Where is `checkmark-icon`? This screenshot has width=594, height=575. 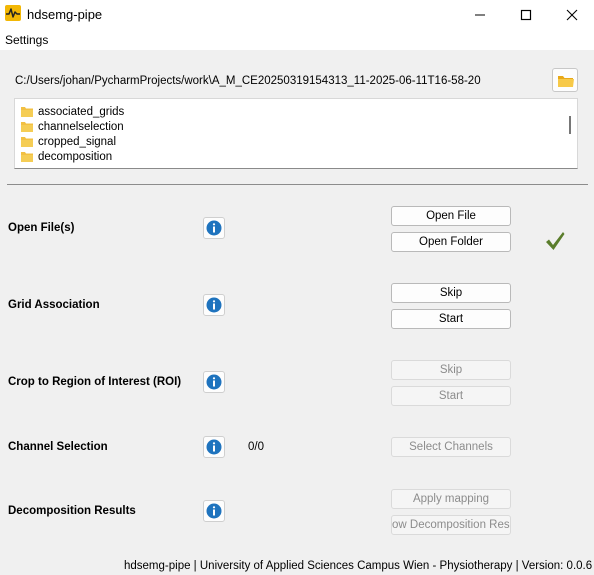 checkmark-icon is located at coordinates (555, 242).